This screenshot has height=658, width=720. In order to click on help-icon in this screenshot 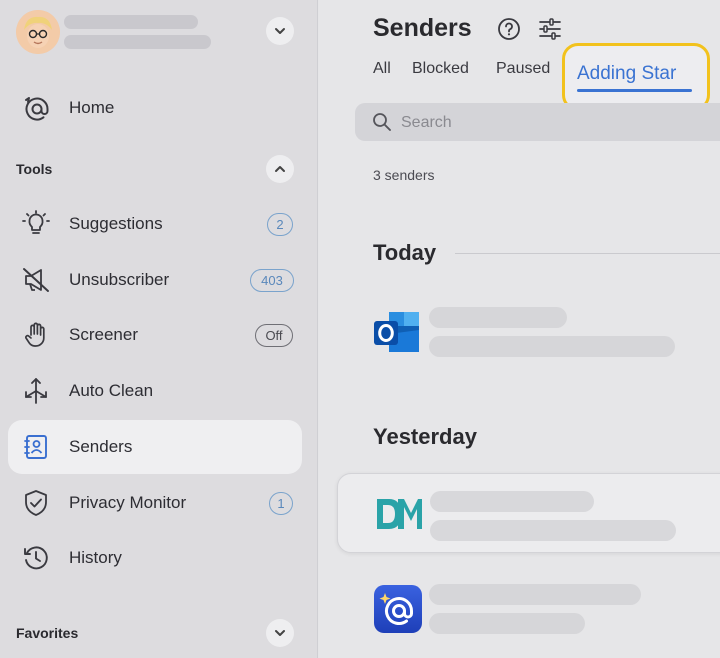, I will do `click(509, 29)`.